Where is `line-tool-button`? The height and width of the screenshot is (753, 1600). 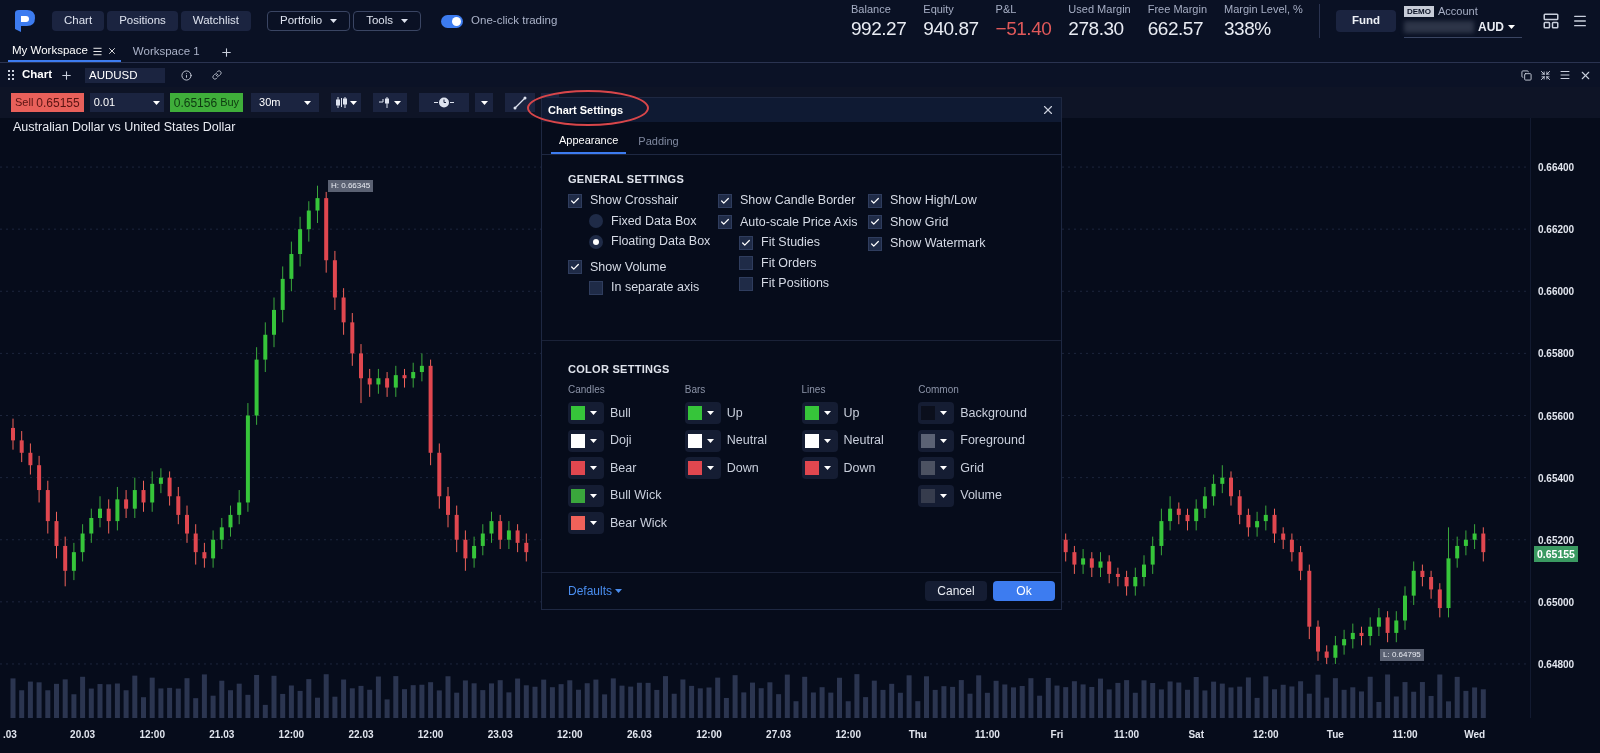
line-tool-button is located at coordinates (520, 102).